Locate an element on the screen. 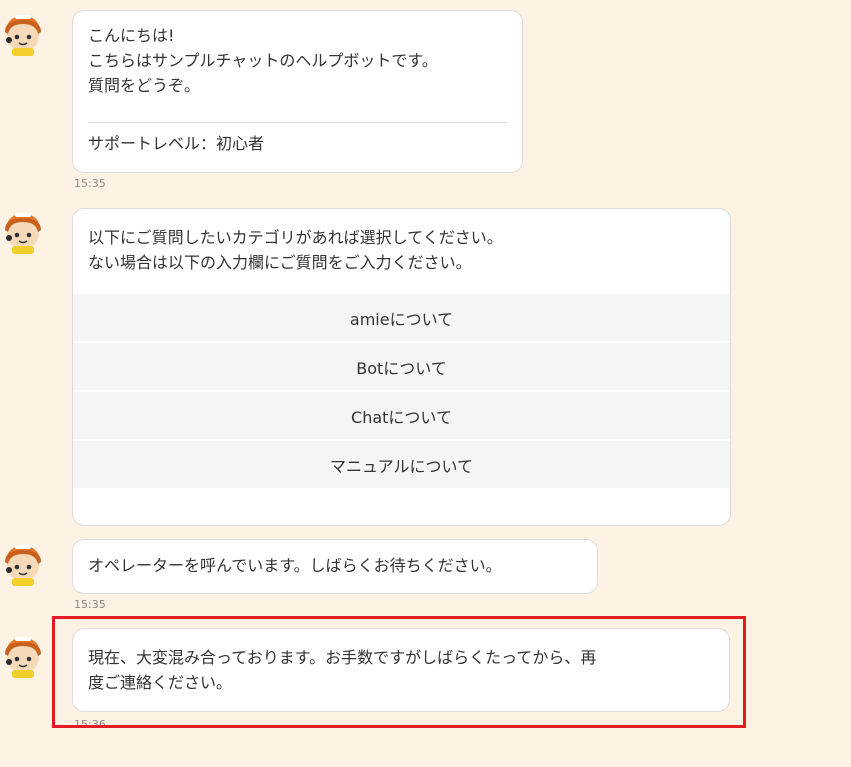  message-bubble-operator: オペレーターを呼んでいます。しばらくお待ちください。 is located at coordinates (335, 566).